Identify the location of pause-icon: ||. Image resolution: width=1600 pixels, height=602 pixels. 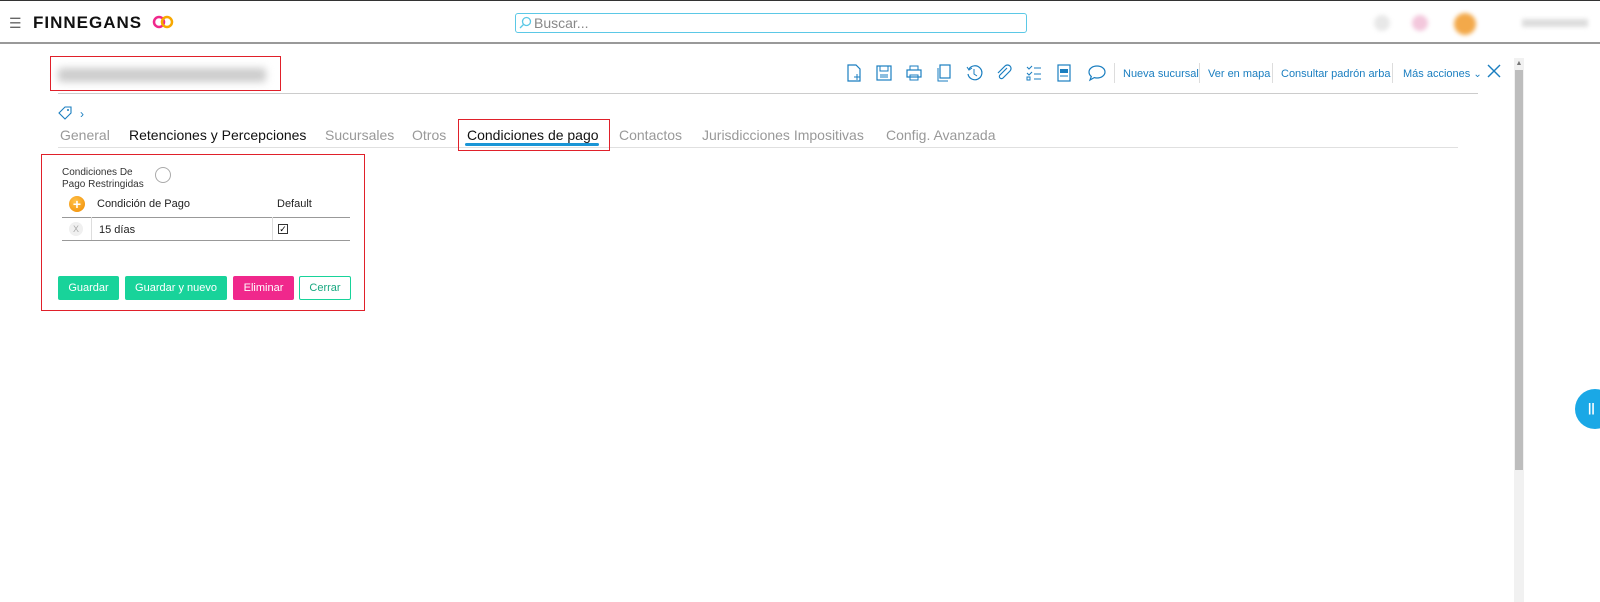
(1591, 408).